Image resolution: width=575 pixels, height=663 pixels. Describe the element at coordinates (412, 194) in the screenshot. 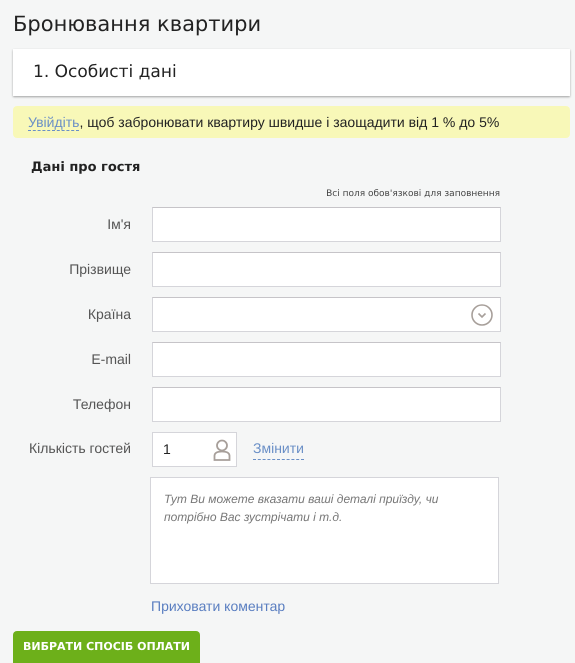

I see `required-note: Всі поля обов'язкові для заповнення` at that location.